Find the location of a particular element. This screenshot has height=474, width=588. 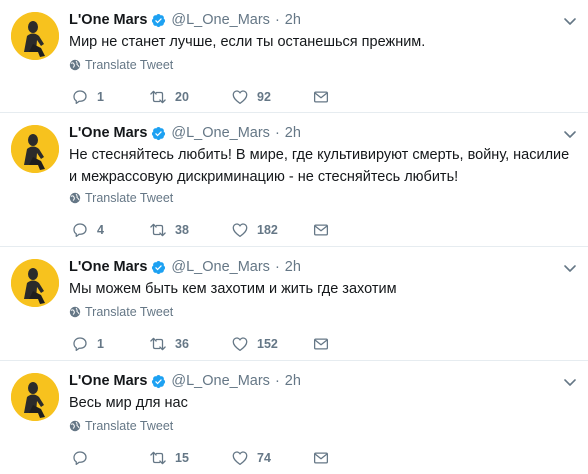

like-button: 152 is located at coordinates (254, 344).